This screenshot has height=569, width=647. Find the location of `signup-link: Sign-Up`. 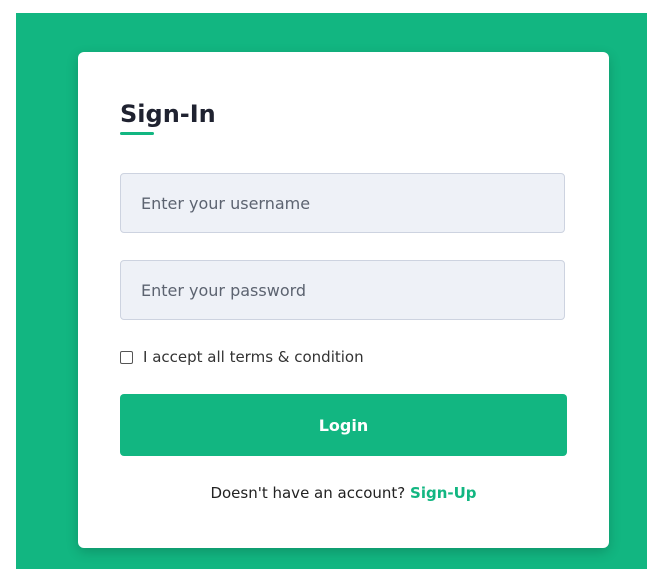

signup-link: Sign-Up is located at coordinates (443, 493).